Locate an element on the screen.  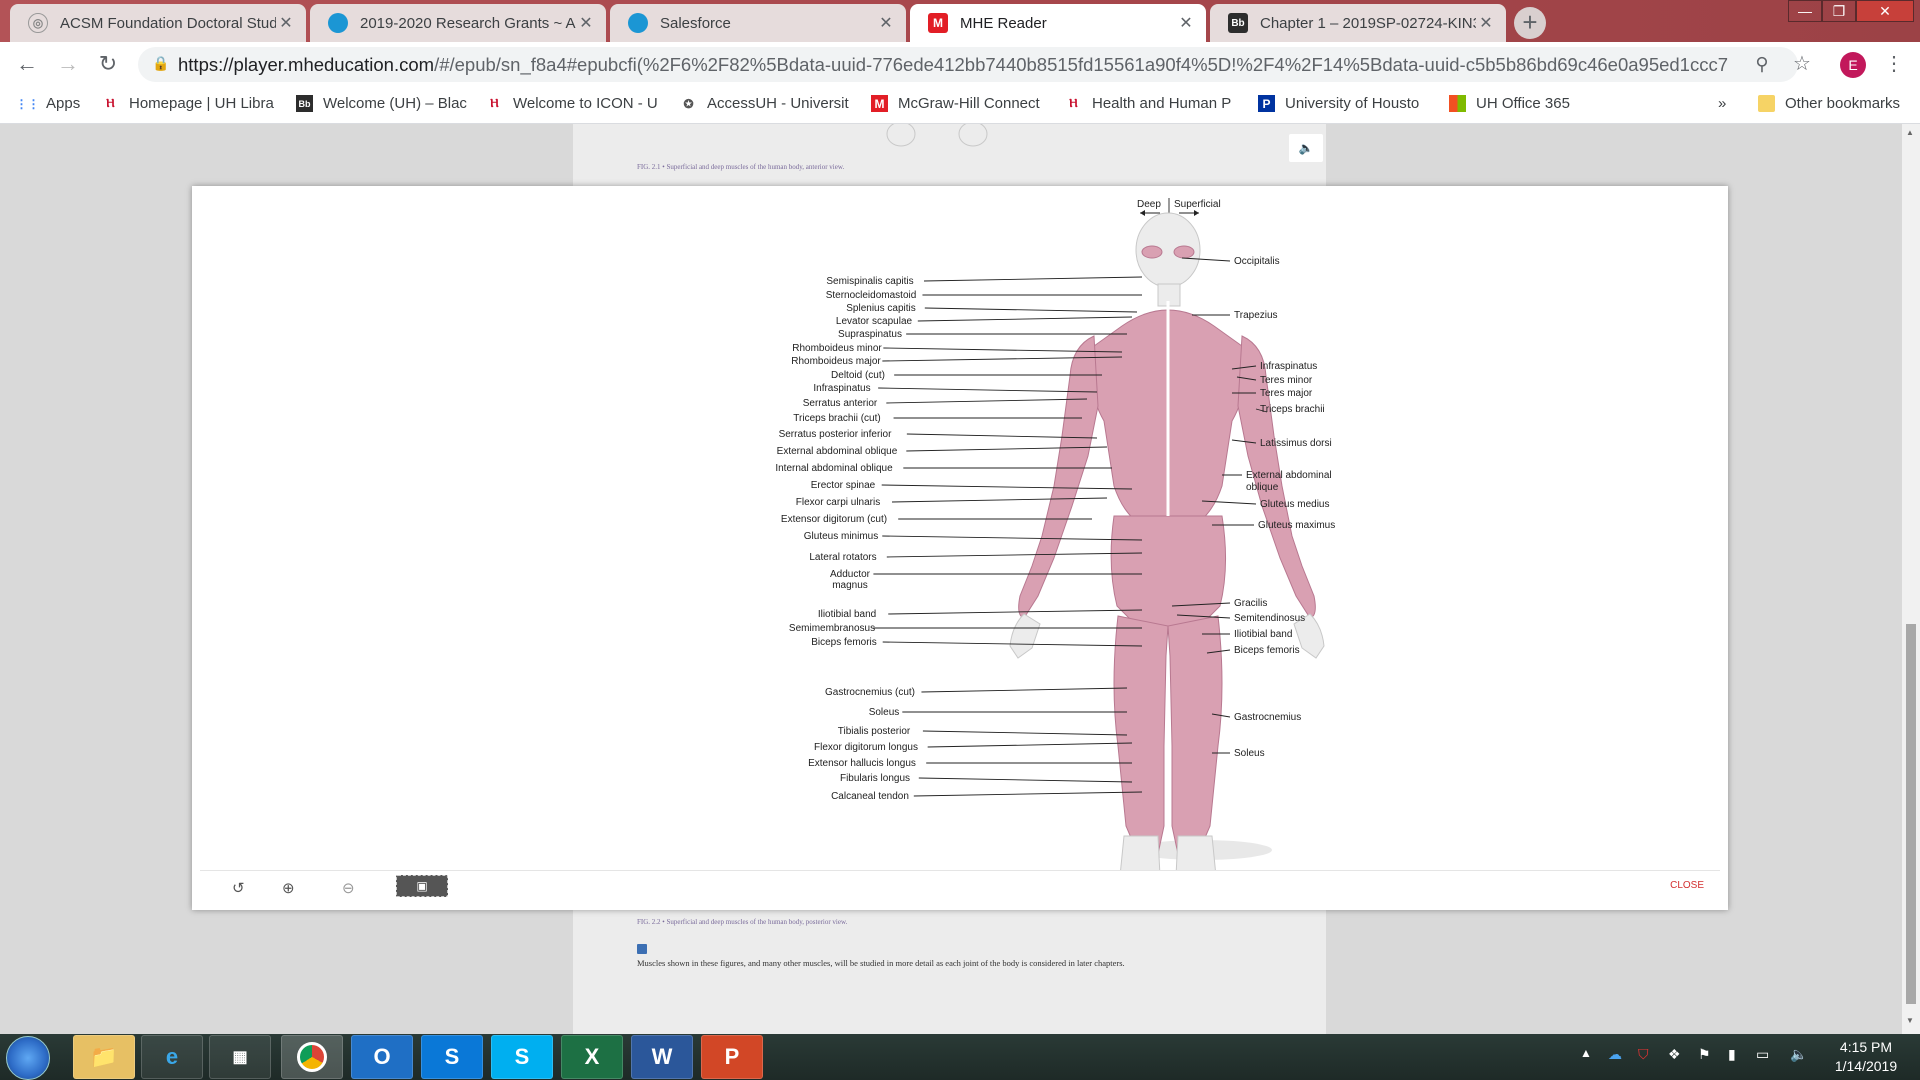
viewer-toolbar: ↺ ⊕ ⊖ ▣ CLOSE is located at coordinates (960, 886).